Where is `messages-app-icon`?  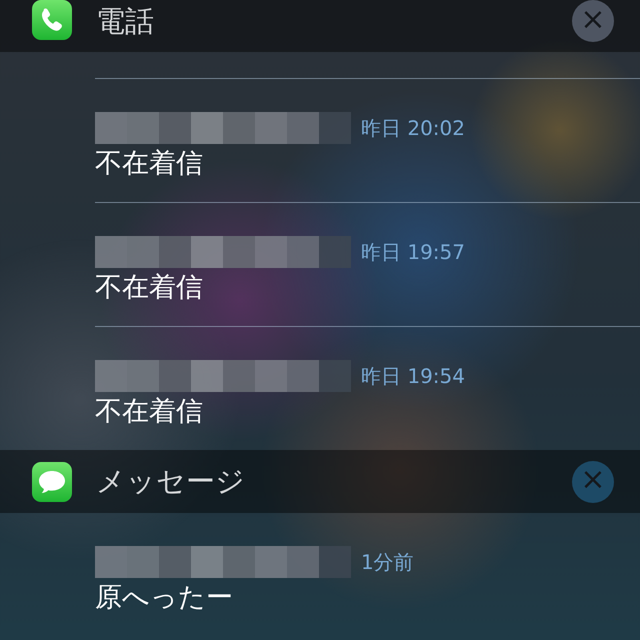 messages-app-icon is located at coordinates (52, 482).